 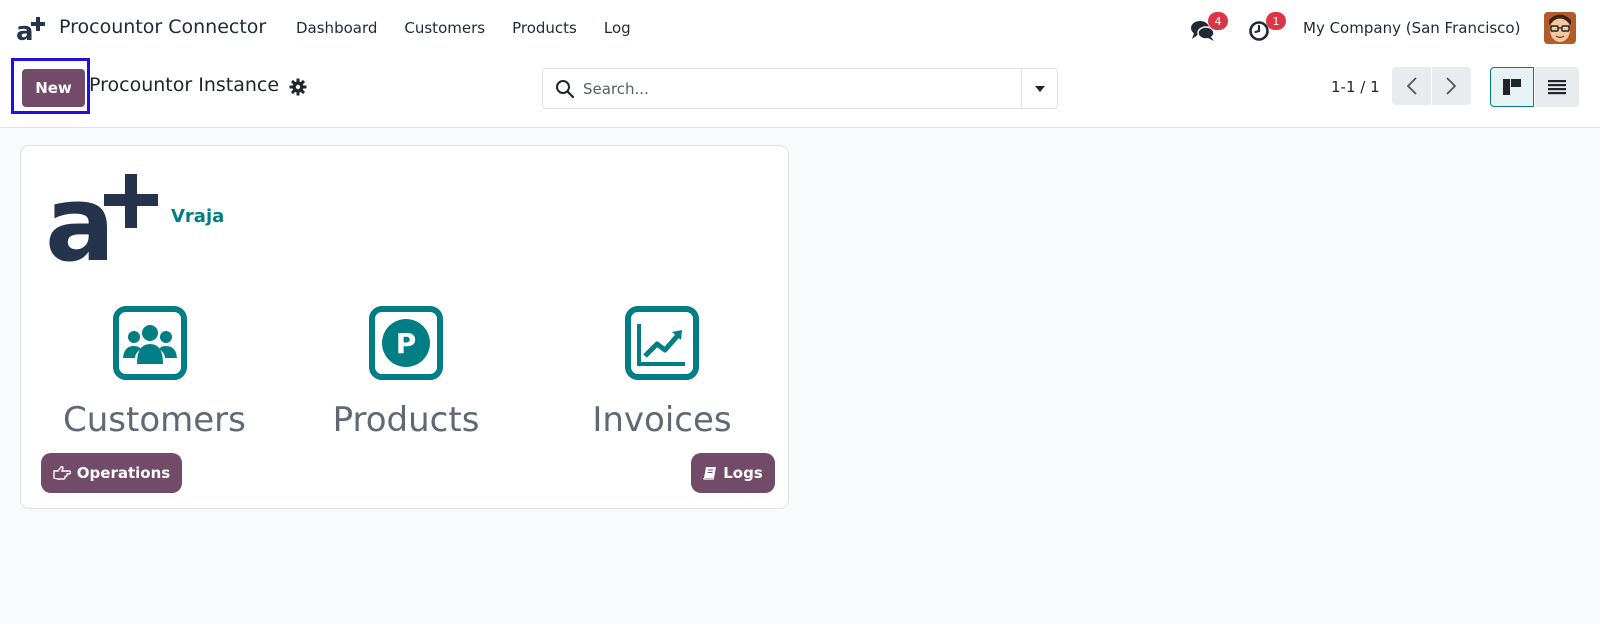 What do you see at coordinates (406, 420) in the screenshot?
I see `stat-products: Products` at bounding box center [406, 420].